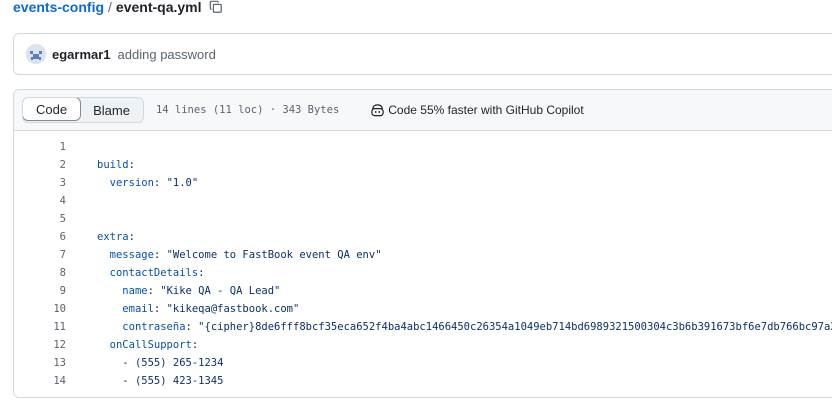  Describe the element at coordinates (52, 109) in the screenshot. I see `code-tab-button: Code` at that location.